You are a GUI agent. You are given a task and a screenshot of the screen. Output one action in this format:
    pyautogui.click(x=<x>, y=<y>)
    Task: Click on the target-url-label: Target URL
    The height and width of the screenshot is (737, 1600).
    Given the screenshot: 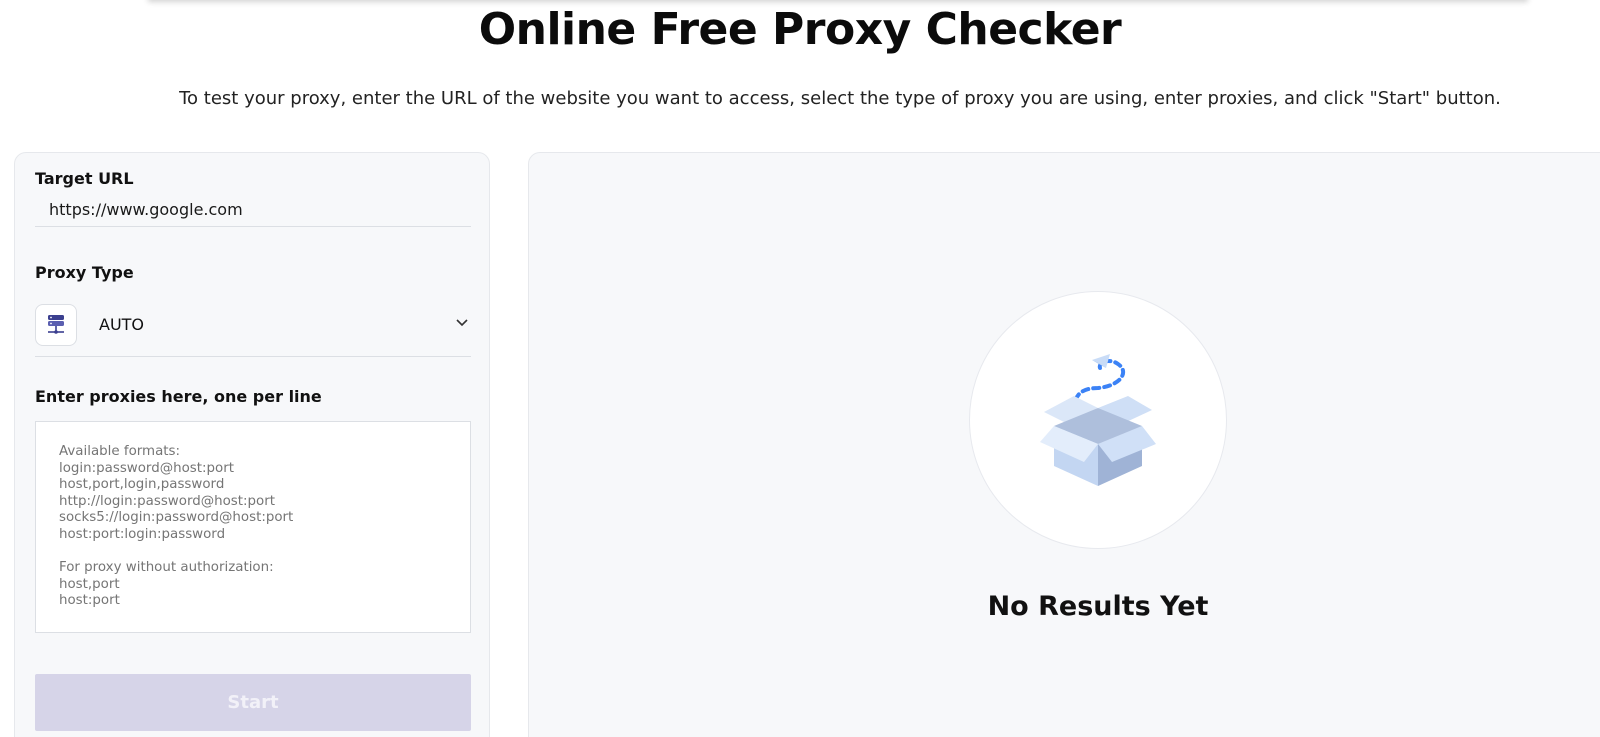 What is the action you would take?
    pyautogui.click(x=84, y=178)
    